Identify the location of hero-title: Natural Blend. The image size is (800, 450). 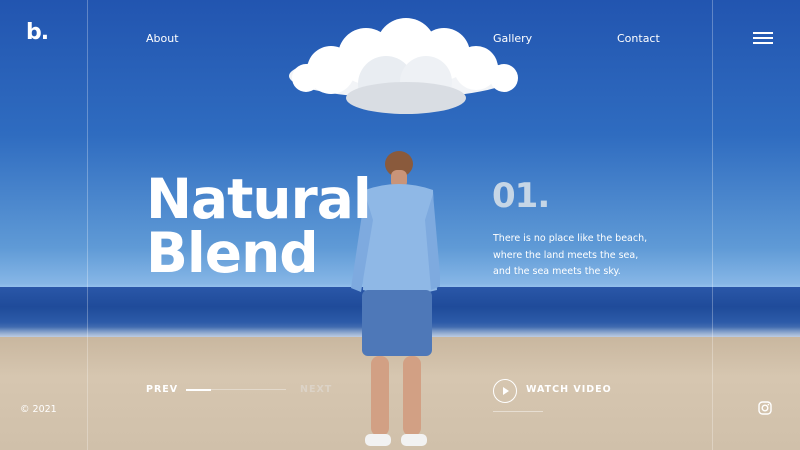
(259, 226).